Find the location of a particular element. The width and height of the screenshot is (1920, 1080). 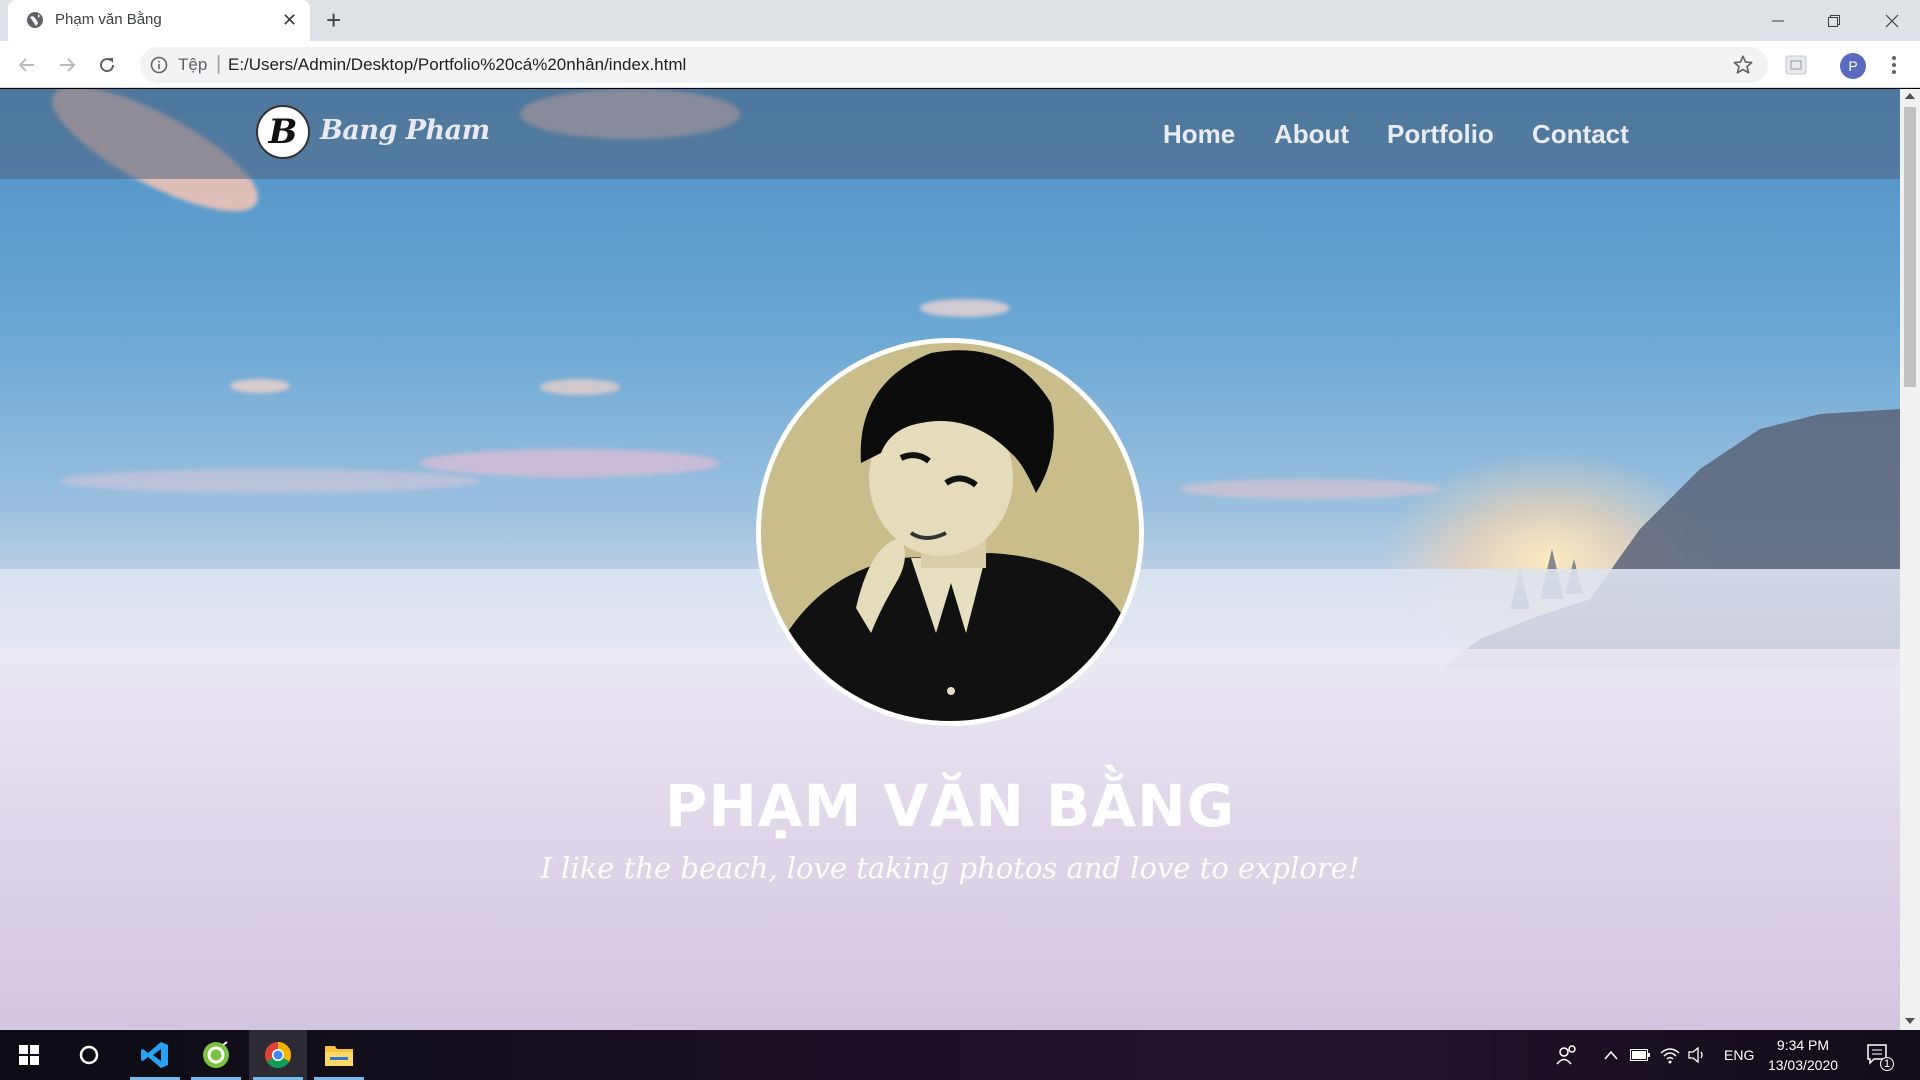

scroll-thumb is located at coordinates (1910, 247).